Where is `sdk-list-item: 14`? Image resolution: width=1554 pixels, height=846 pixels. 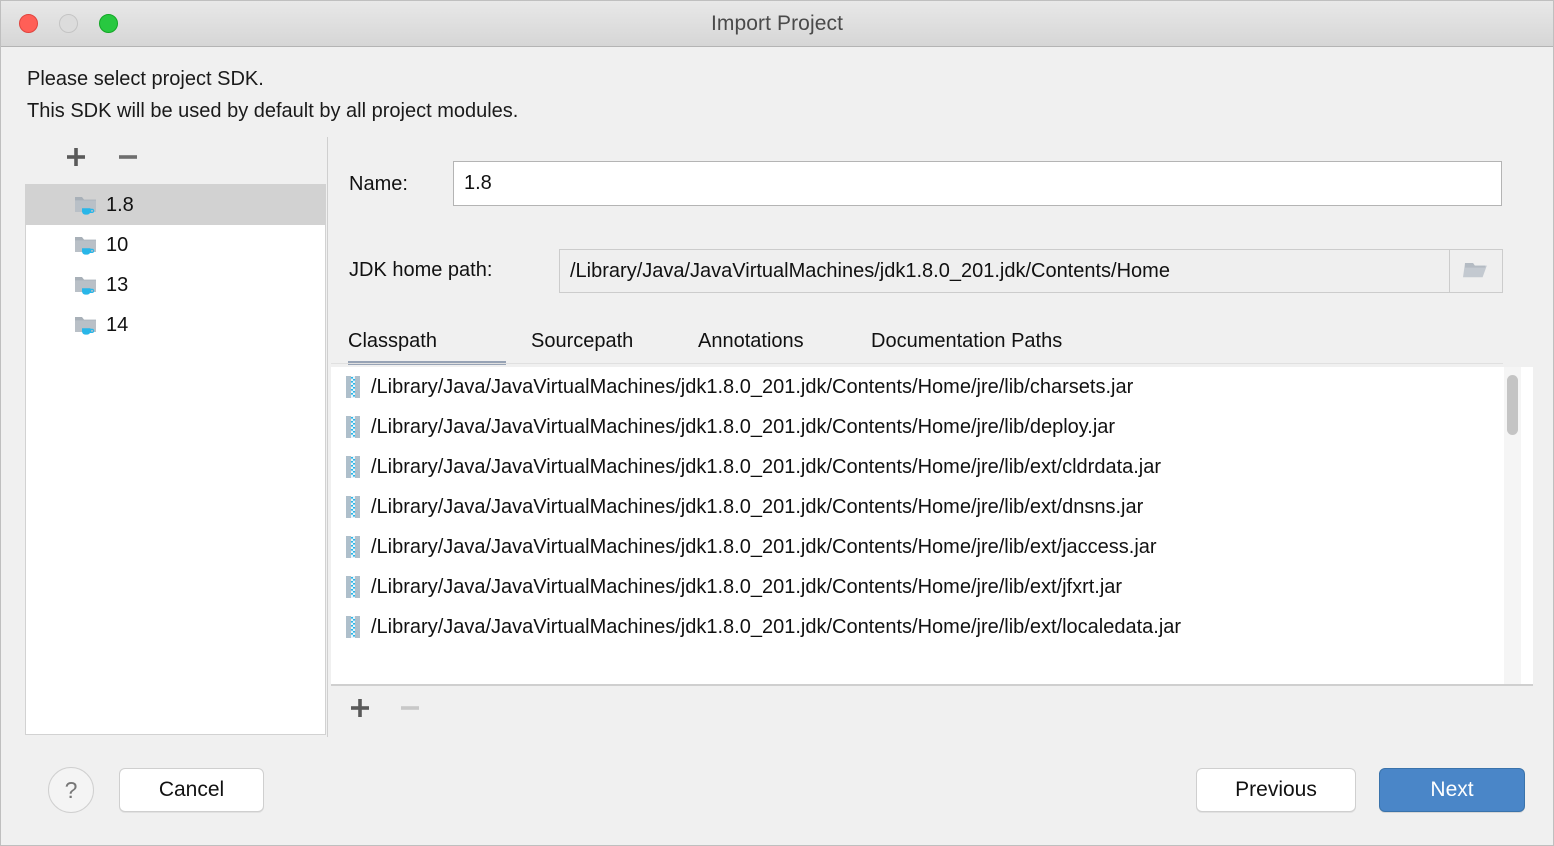
sdk-list-item: 14 is located at coordinates (175, 325).